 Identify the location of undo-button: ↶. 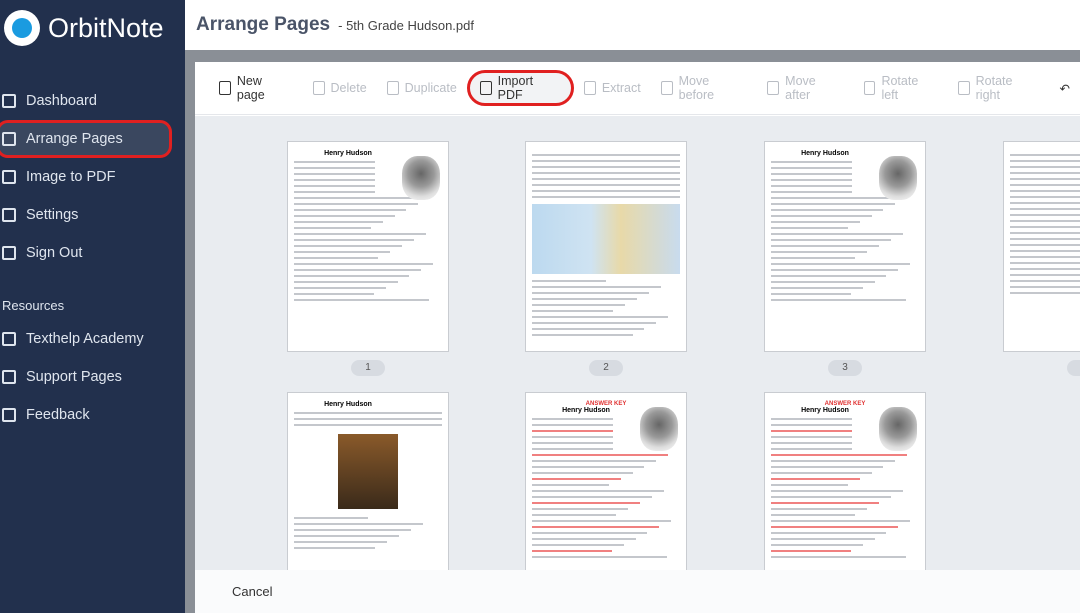
(1065, 88).